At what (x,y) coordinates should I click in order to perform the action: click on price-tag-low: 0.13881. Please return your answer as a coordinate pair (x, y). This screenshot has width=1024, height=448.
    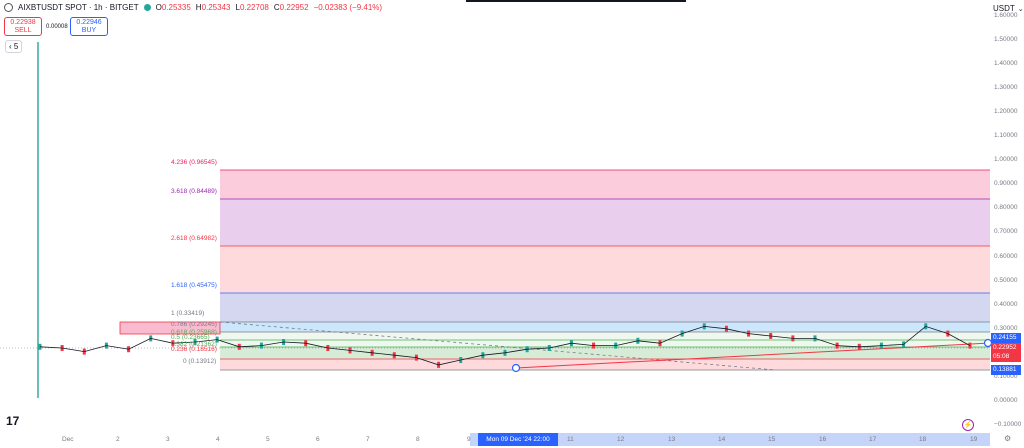
    Looking at the image, I should click on (1006, 370).